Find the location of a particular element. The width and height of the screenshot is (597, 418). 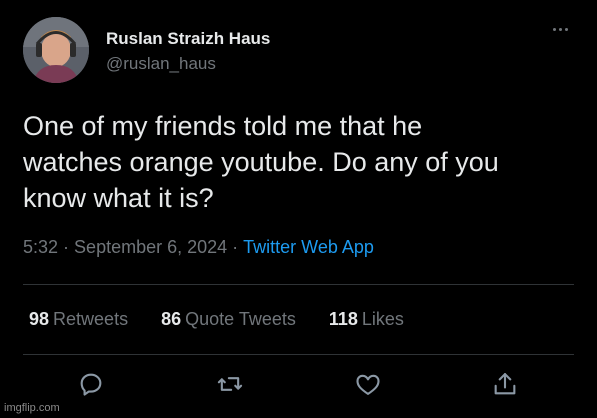

likes-stat: 118 Likes is located at coordinates (366, 319).